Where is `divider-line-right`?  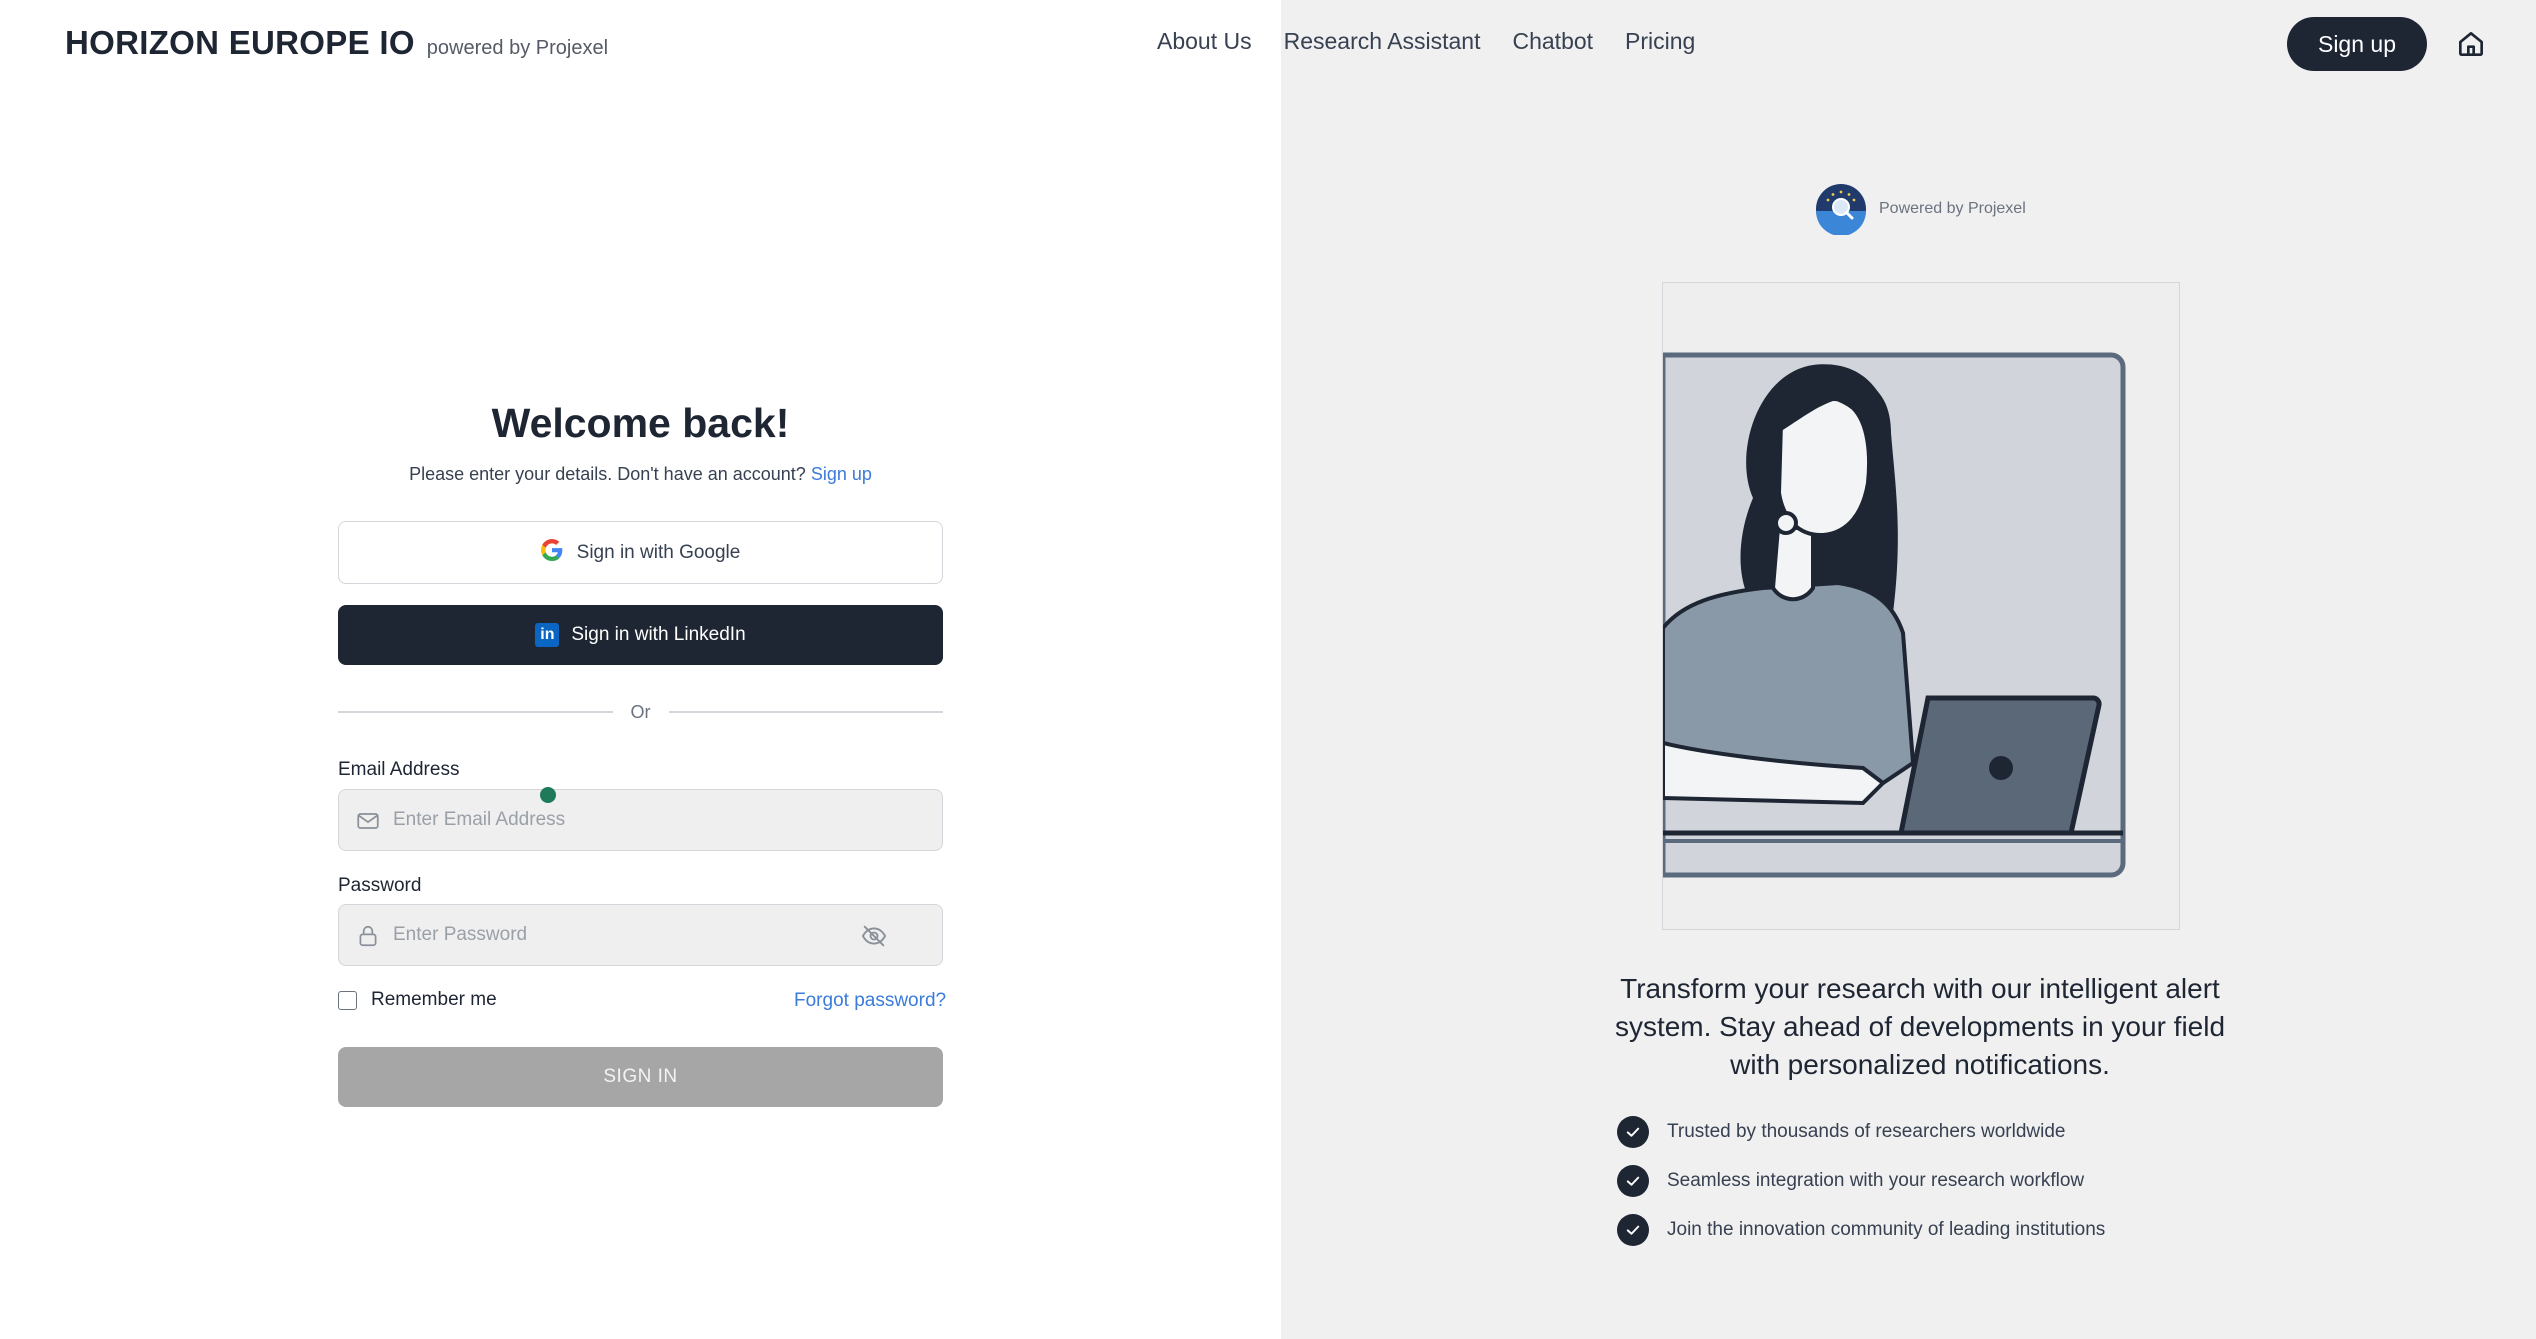 divider-line-right is located at coordinates (805, 712).